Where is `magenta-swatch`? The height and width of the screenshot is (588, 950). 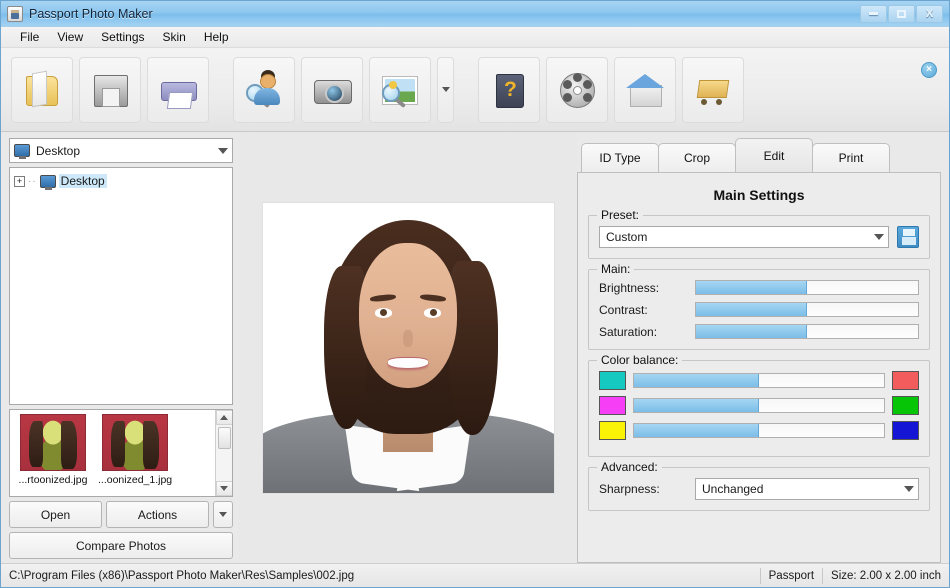 magenta-swatch is located at coordinates (612, 405).